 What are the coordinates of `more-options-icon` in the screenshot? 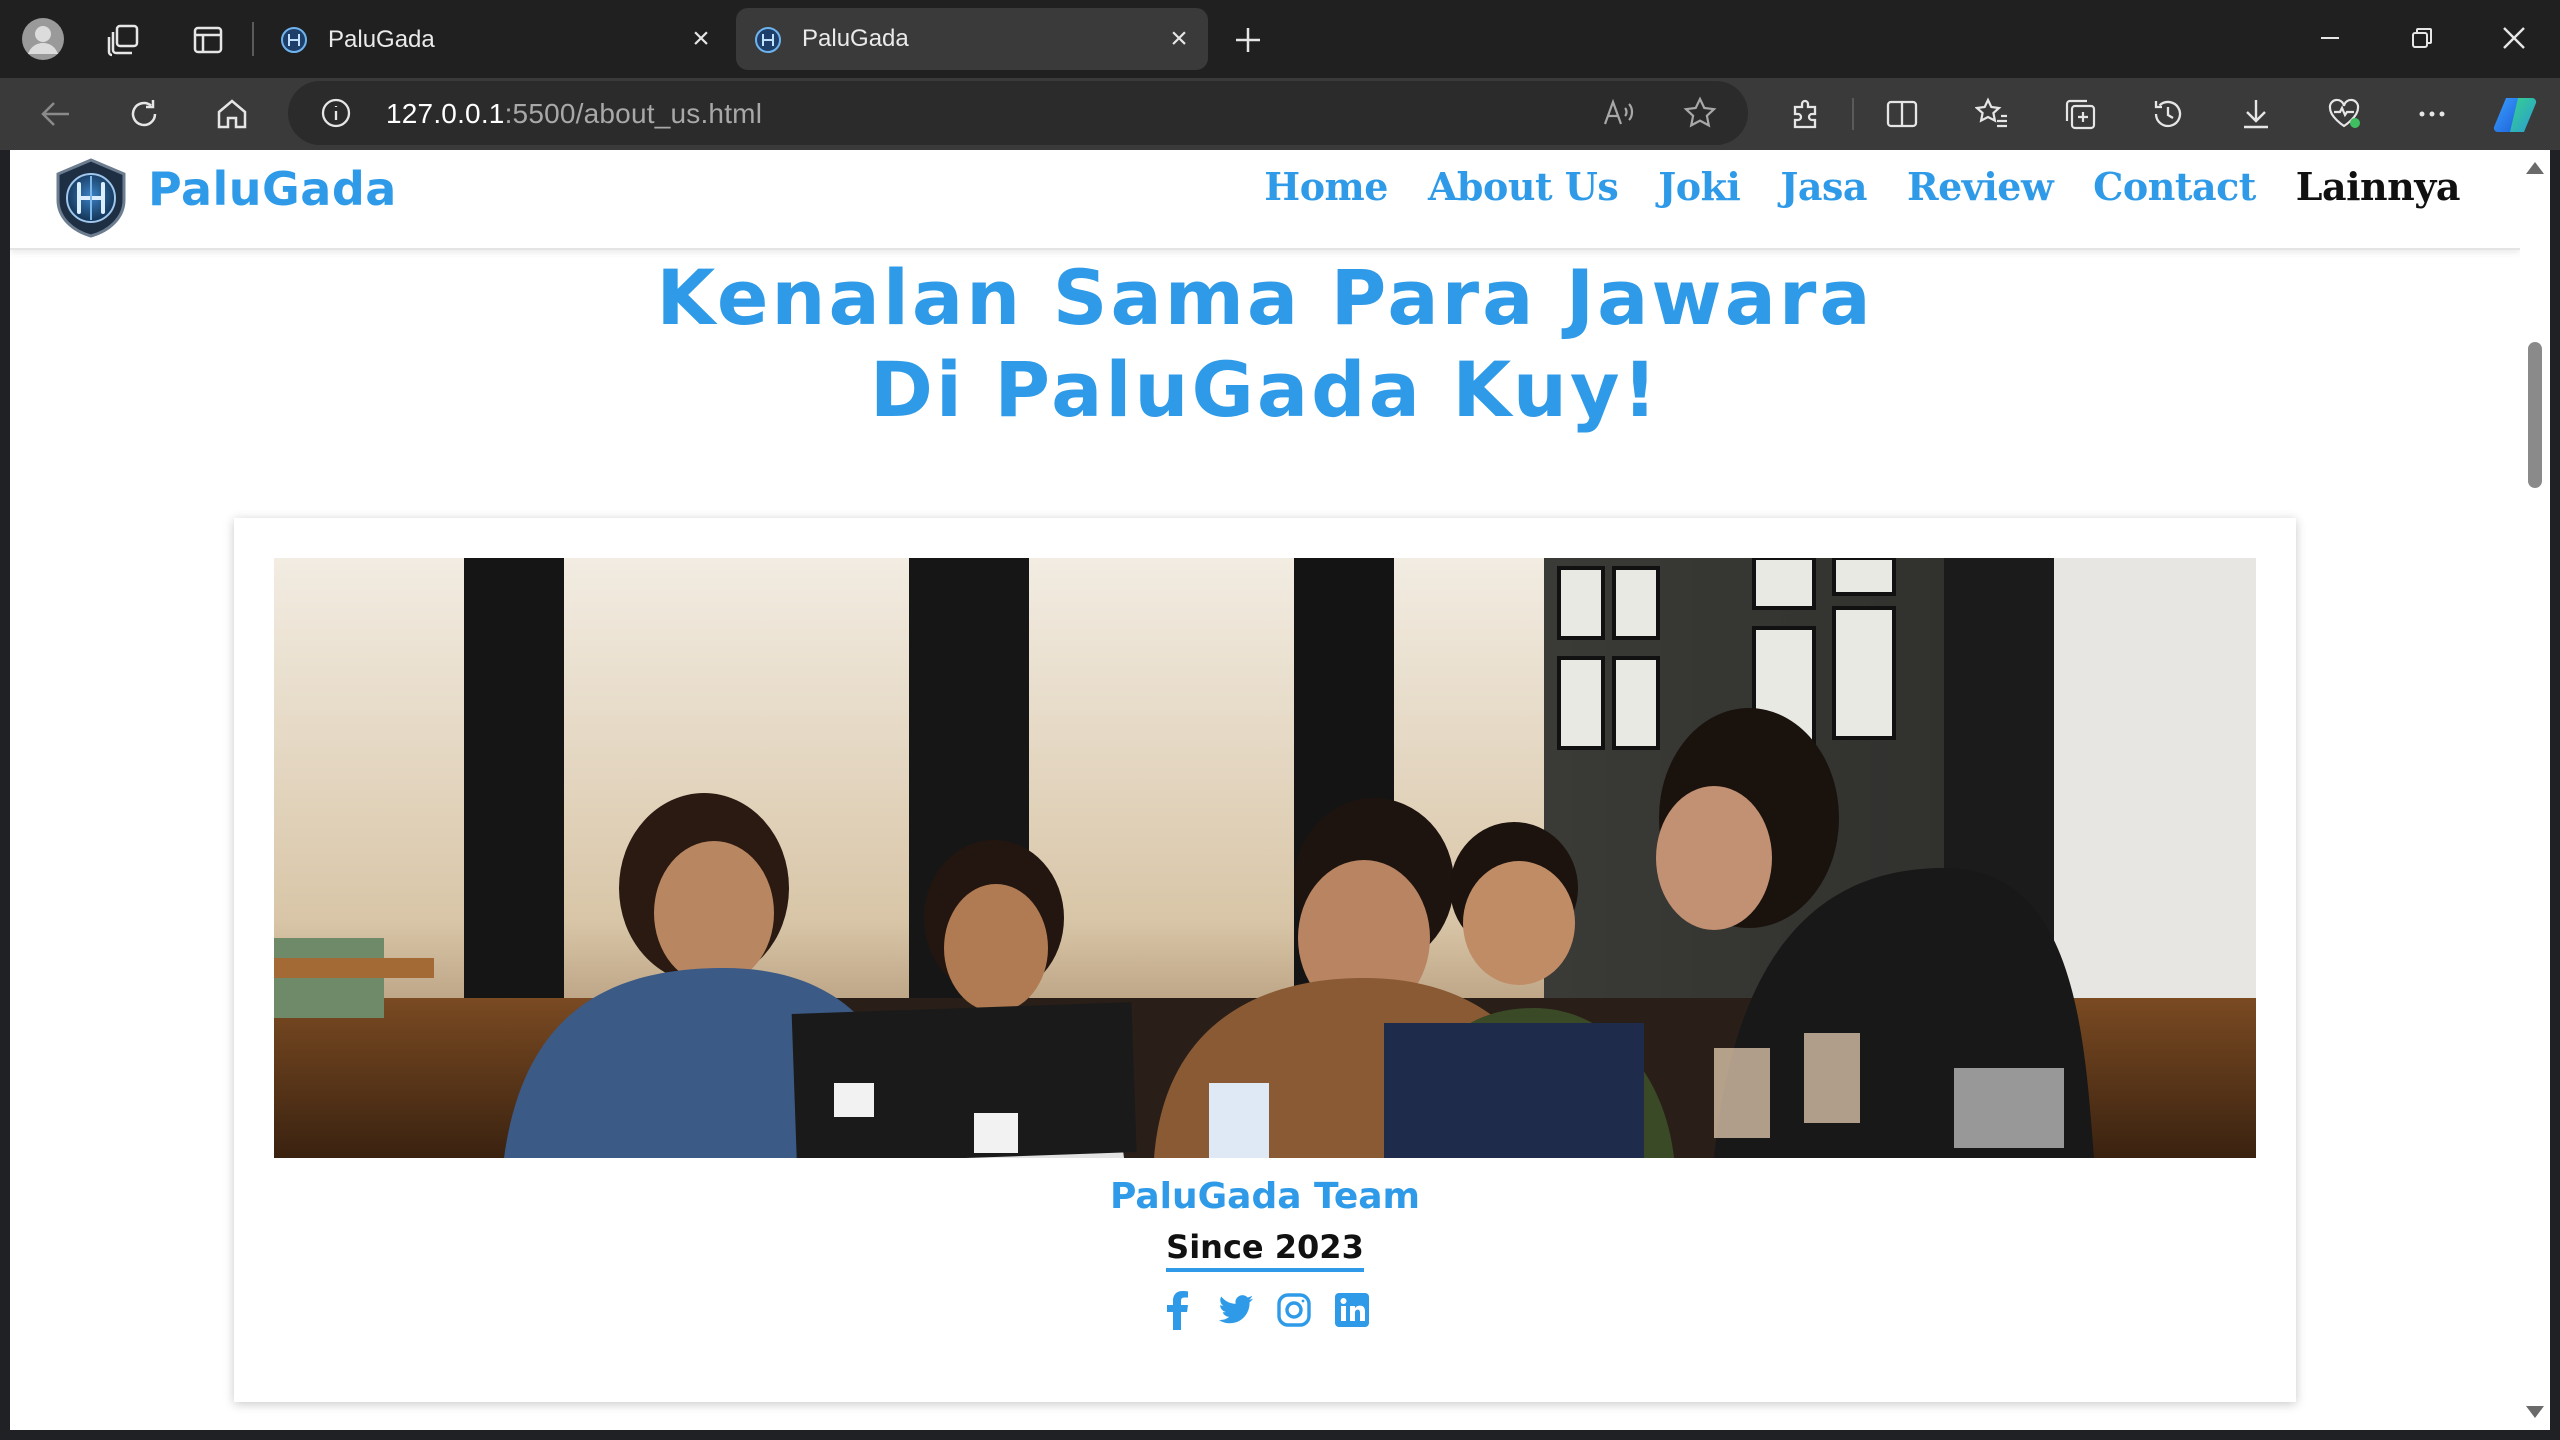 It's located at (2432, 114).